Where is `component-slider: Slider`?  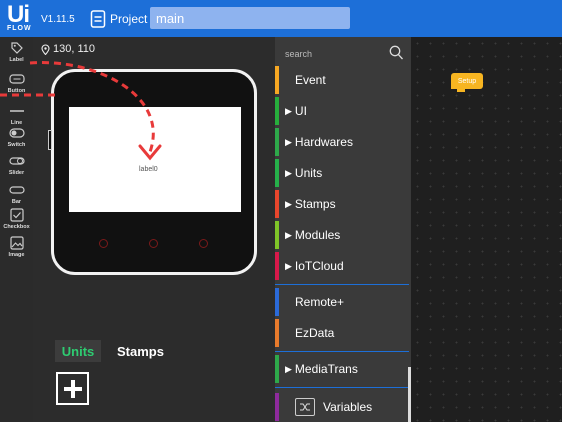
component-slider: Slider is located at coordinates (16, 168).